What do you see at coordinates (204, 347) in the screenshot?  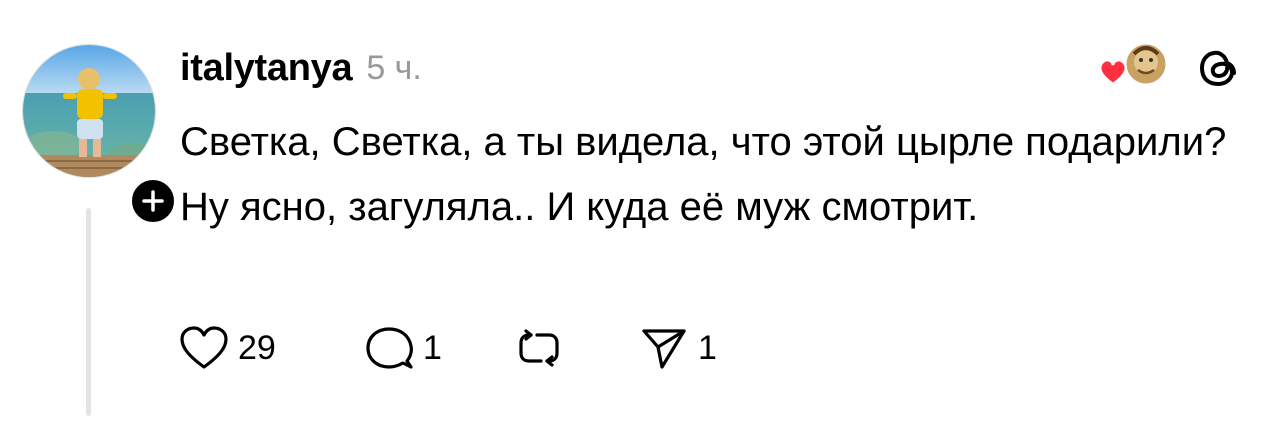 I see `heart-outline-icon` at bounding box center [204, 347].